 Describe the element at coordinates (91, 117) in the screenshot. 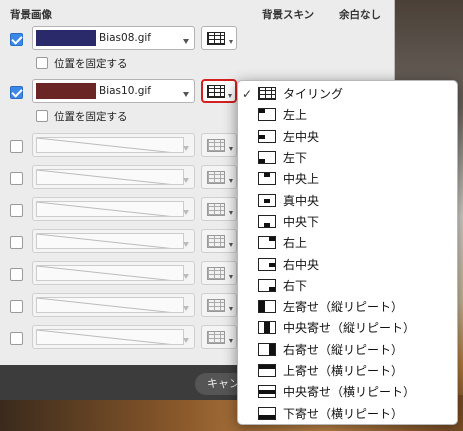

I see `row-2-fix-label: 位置を固定する` at that location.